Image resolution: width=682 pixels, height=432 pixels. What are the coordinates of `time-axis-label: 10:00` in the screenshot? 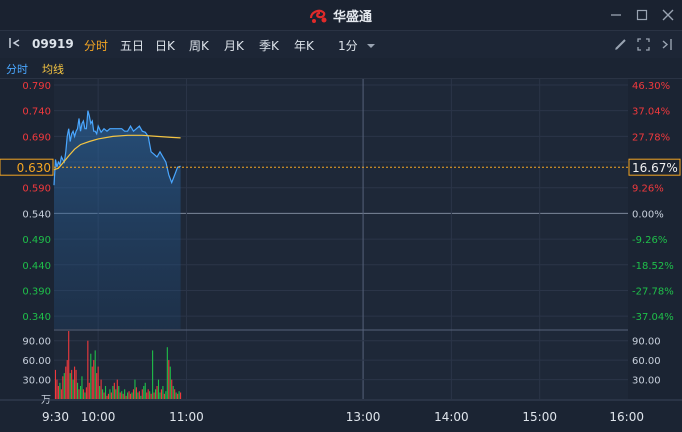 It's located at (98, 417).